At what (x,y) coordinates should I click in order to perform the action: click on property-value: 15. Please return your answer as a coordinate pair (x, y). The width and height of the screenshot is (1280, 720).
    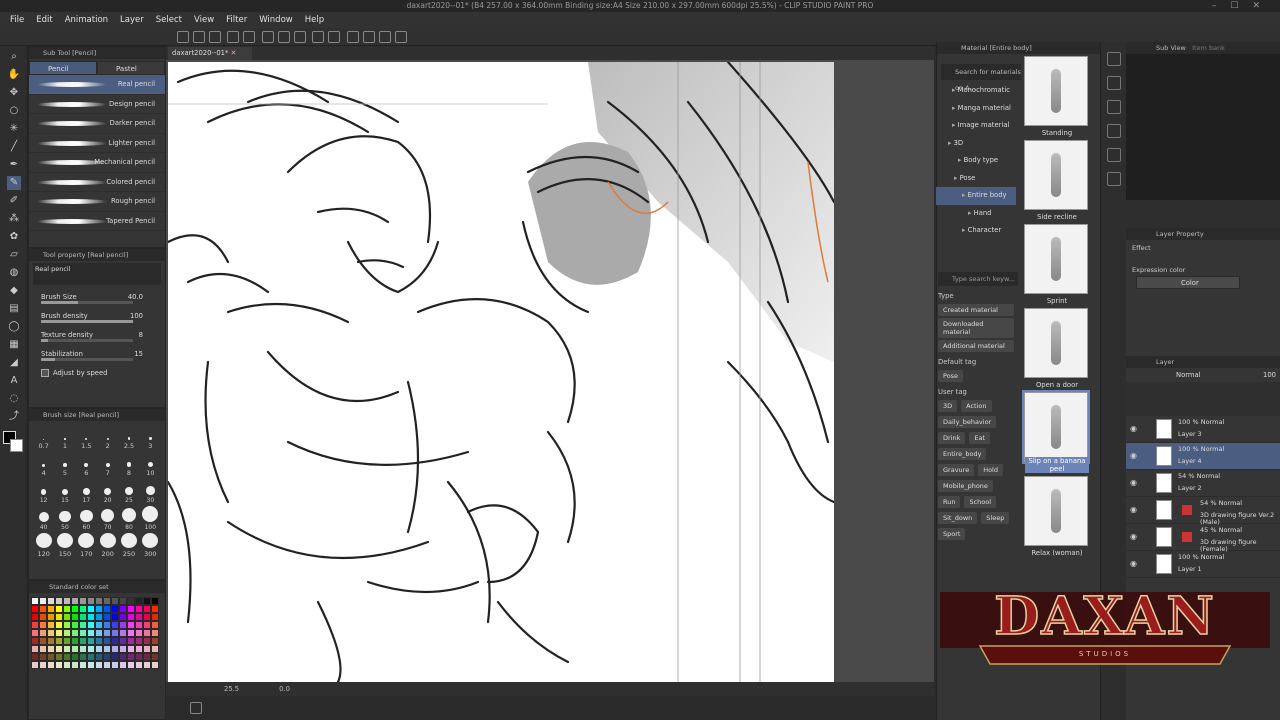
    Looking at the image, I should click on (138, 354).